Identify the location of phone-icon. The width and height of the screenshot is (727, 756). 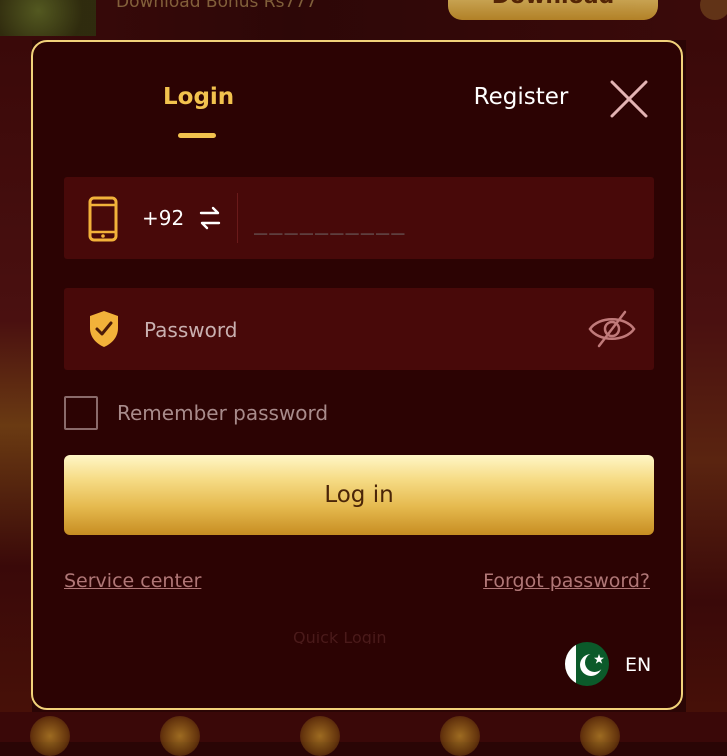
(103, 219).